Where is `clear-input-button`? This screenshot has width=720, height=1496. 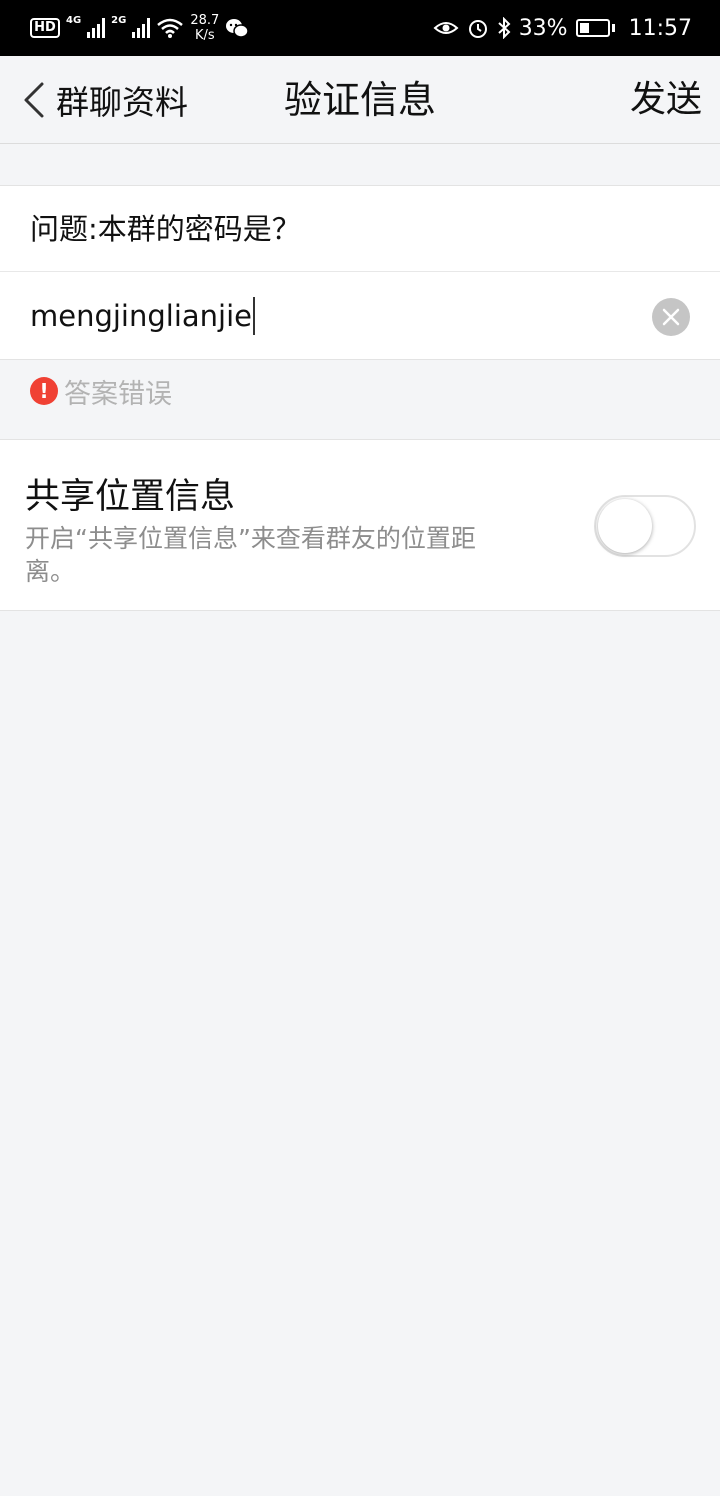 clear-input-button is located at coordinates (671, 317).